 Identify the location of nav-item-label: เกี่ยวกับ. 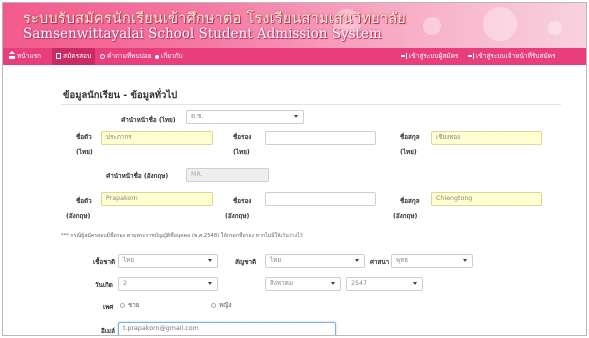
(172, 56).